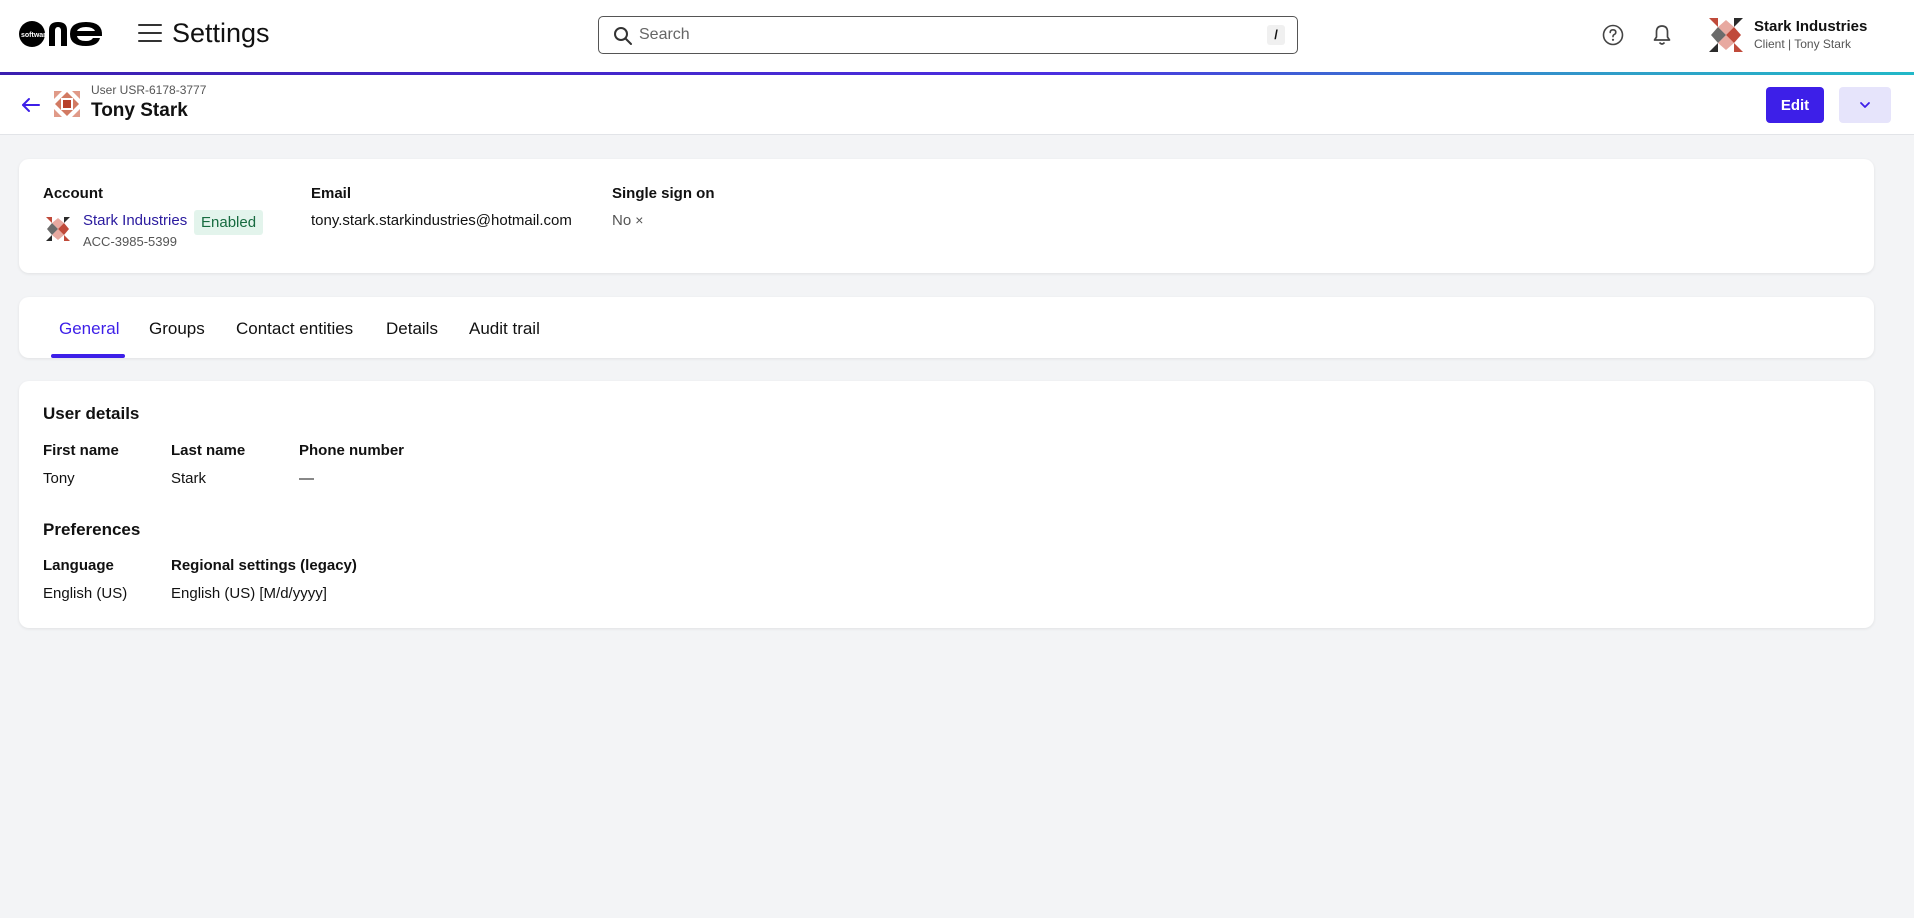 The height and width of the screenshot is (918, 1914). I want to click on tab-audit-trail: Audit trail, so click(504, 329).